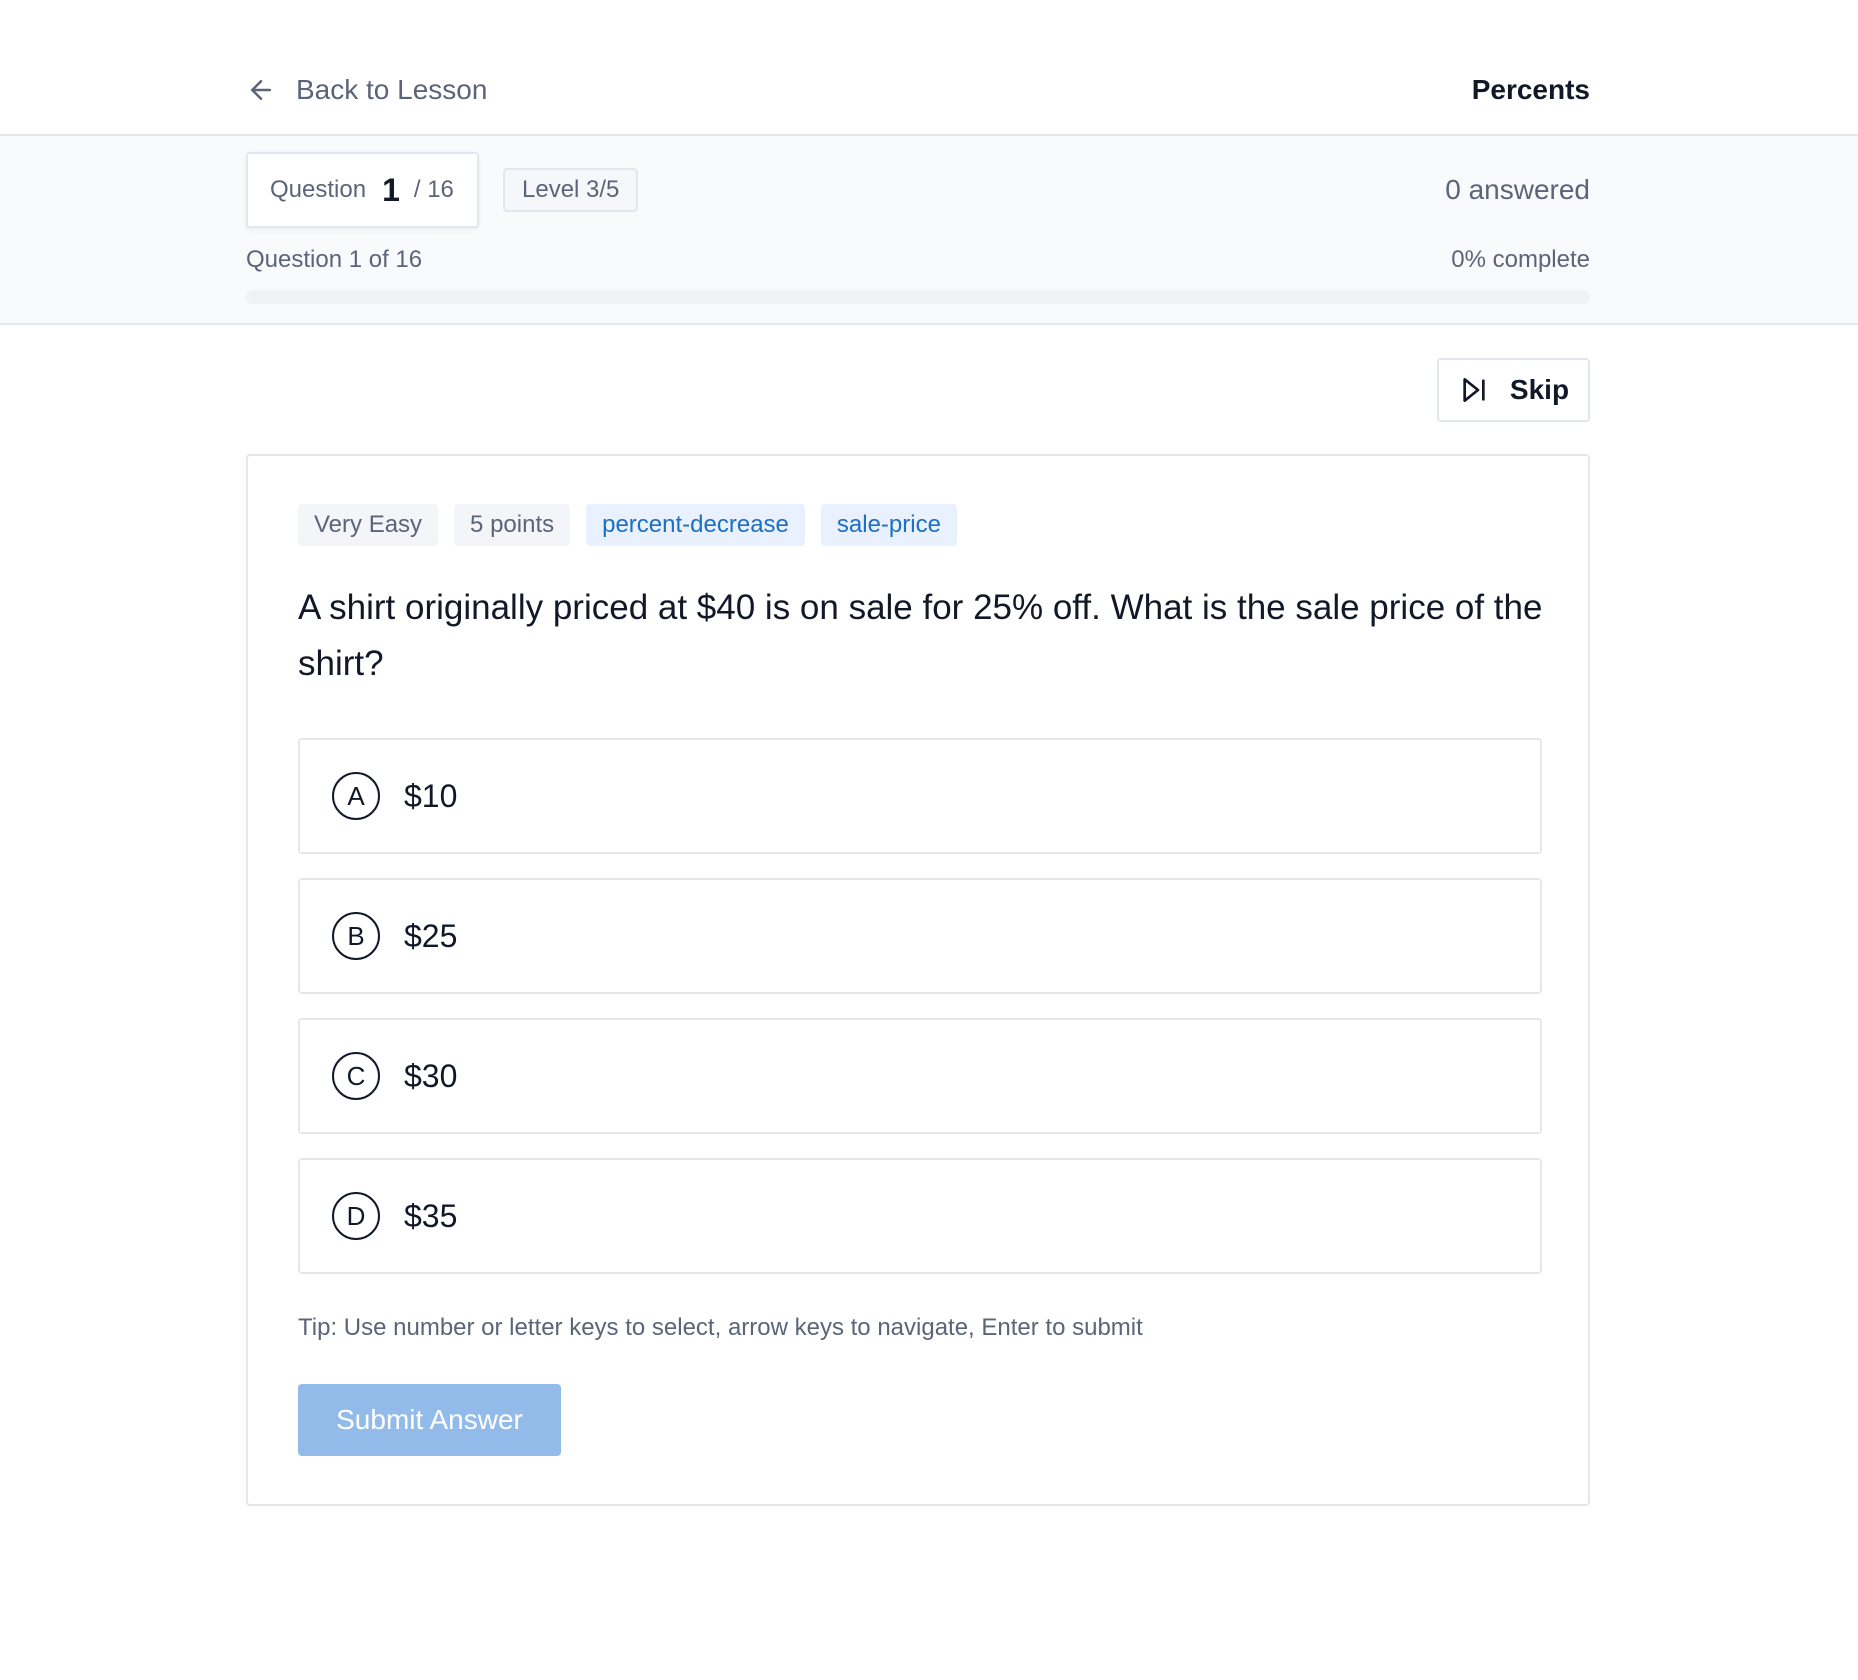 The height and width of the screenshot is (1680, 1858). What do you see at coordinates (1474, 390) in the screenshot?
I see `skip-forward-icon` at bounding box center [1474, 390].